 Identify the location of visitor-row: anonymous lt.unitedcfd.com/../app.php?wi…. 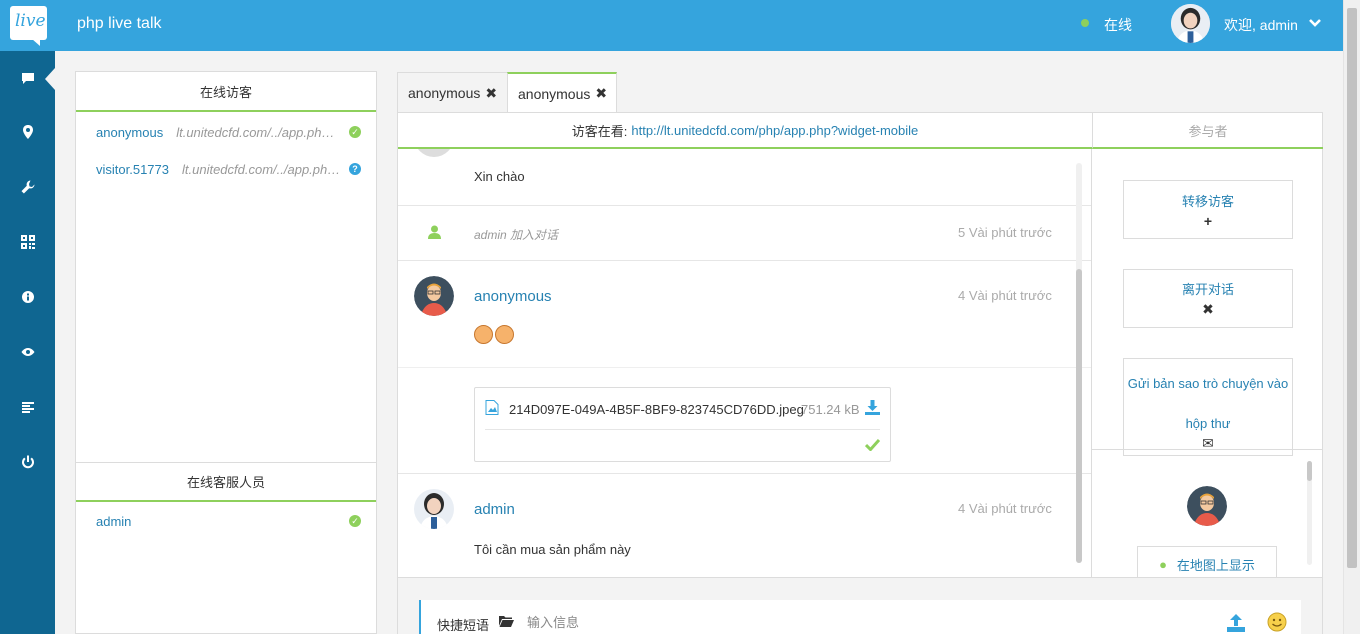
(228, 132).